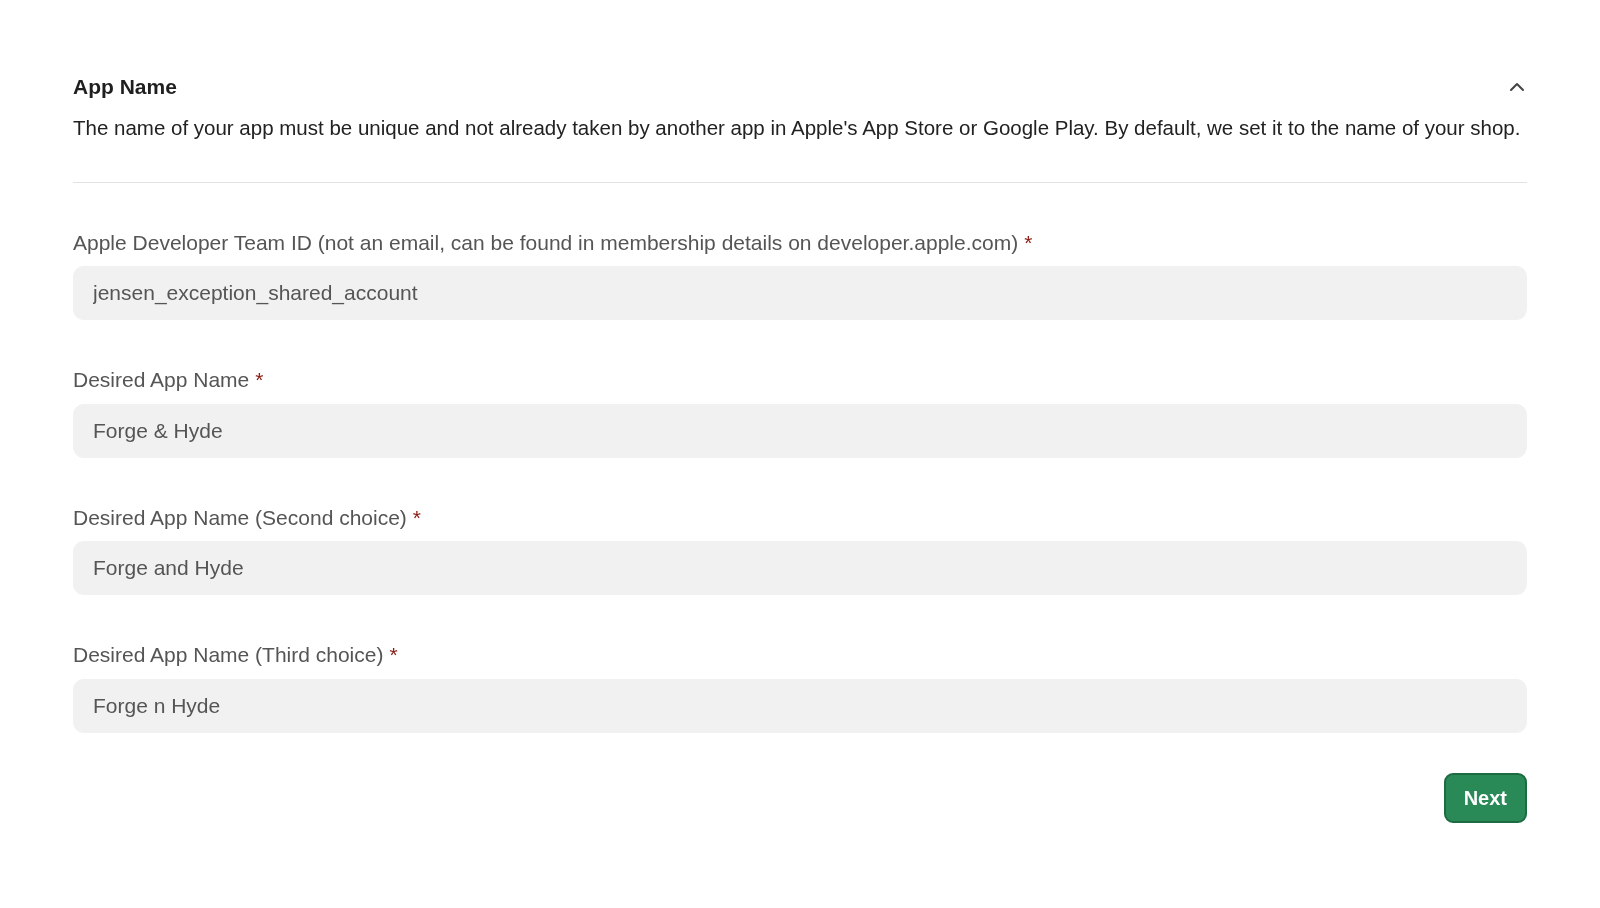 Image resolution: width=1600 pixels, height=908 pixels. I want to click on input-field: Forge & Hyde, so click(800, 430).